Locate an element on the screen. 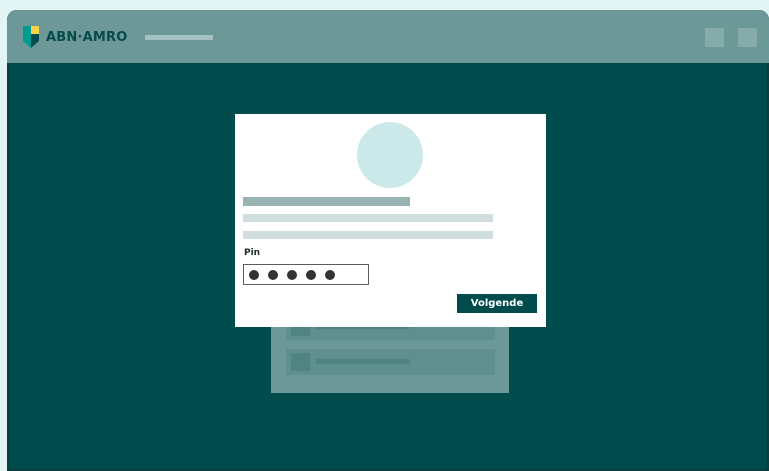  brand-name: ABN·AMRO is located at coordinates (87, 37).